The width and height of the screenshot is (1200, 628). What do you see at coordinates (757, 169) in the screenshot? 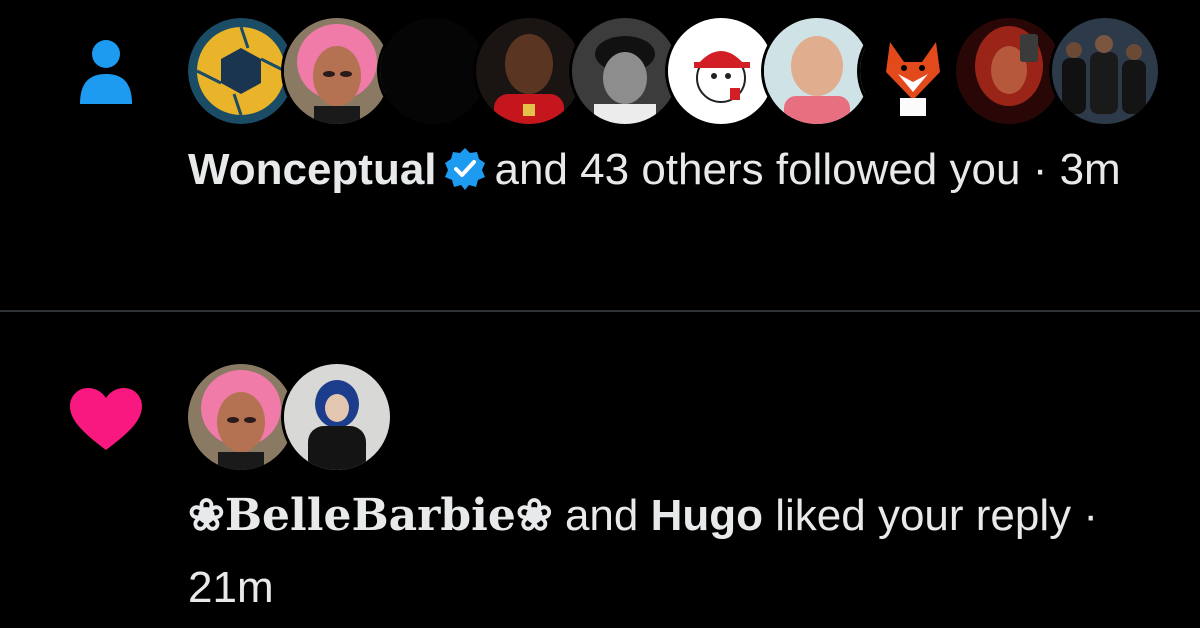
I see `action-text: and 43 others followed you` at bounding box center [757, 169].